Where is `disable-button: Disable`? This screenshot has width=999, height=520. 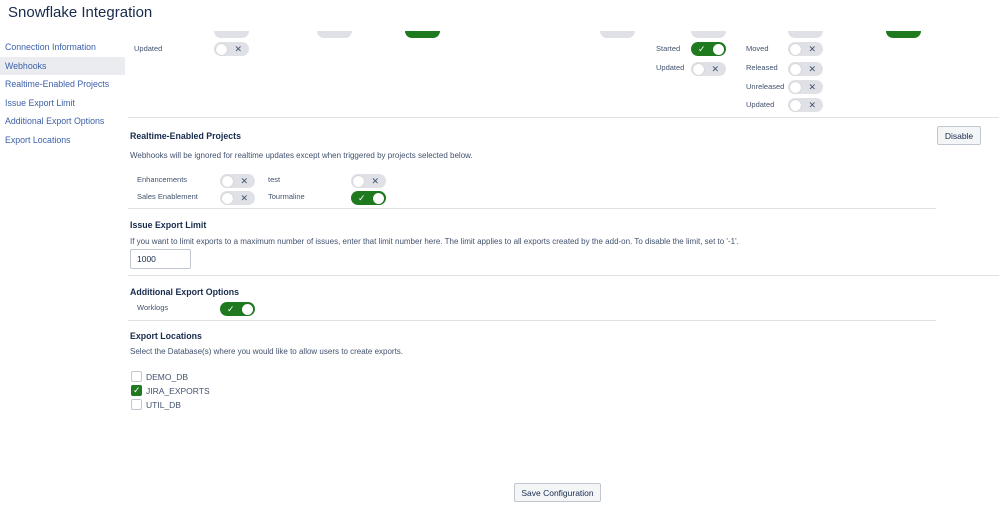
disable-button: Disable is located at coordinates (959, 135).